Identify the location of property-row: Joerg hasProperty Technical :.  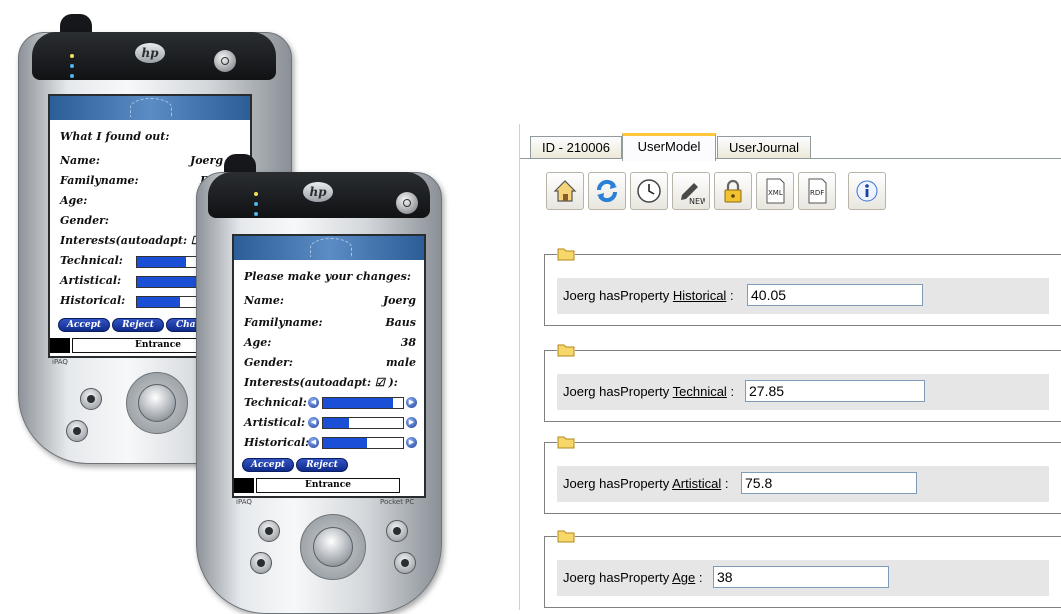
(803, 392).